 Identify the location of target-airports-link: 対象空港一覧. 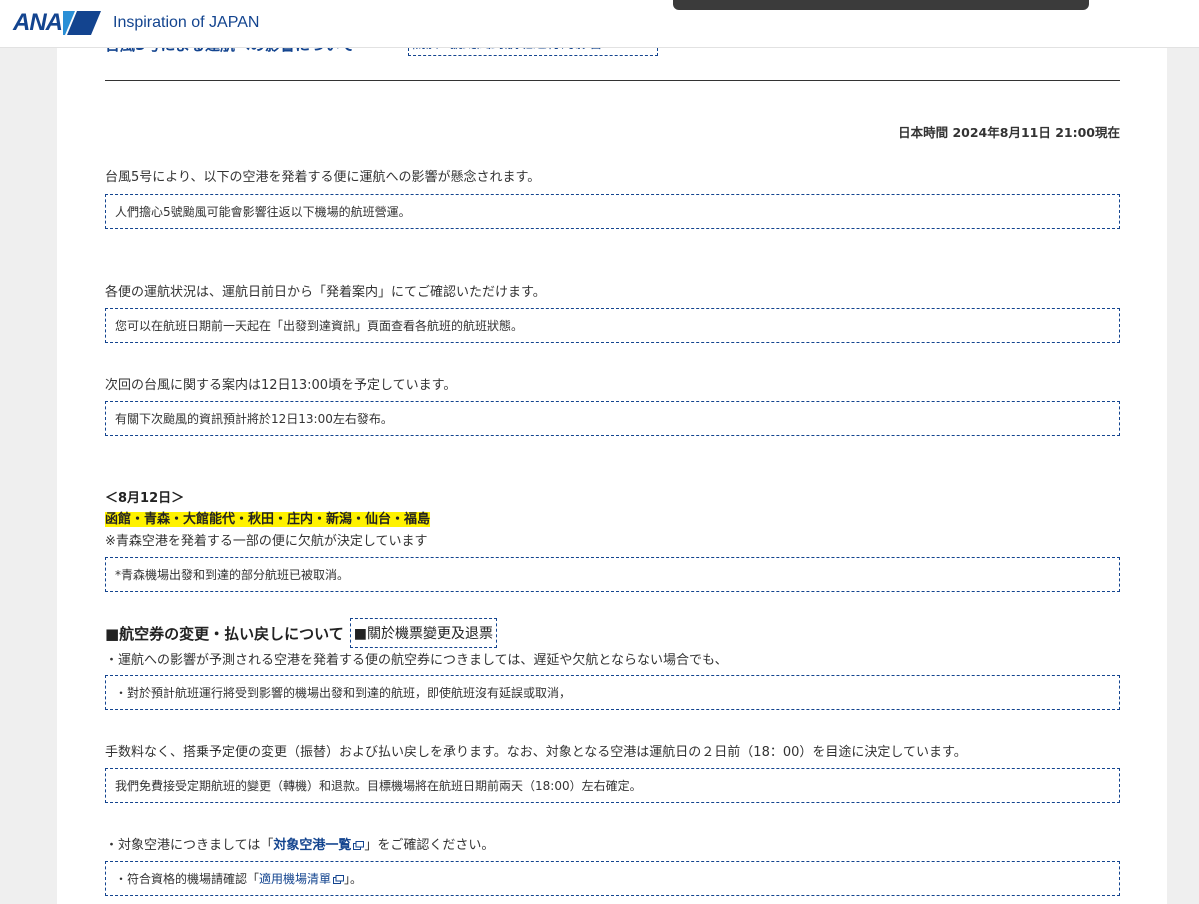
(319, 845).